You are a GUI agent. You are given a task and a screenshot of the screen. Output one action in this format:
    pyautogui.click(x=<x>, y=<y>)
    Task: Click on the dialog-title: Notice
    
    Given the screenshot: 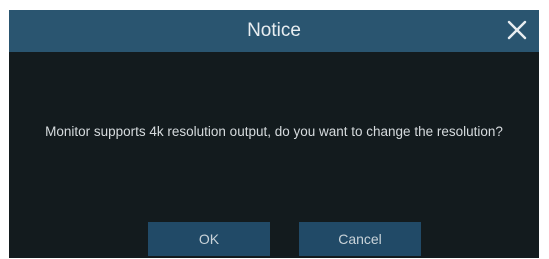 What is the action you would take?
    pyautogui.click(x=274, y=30)
    